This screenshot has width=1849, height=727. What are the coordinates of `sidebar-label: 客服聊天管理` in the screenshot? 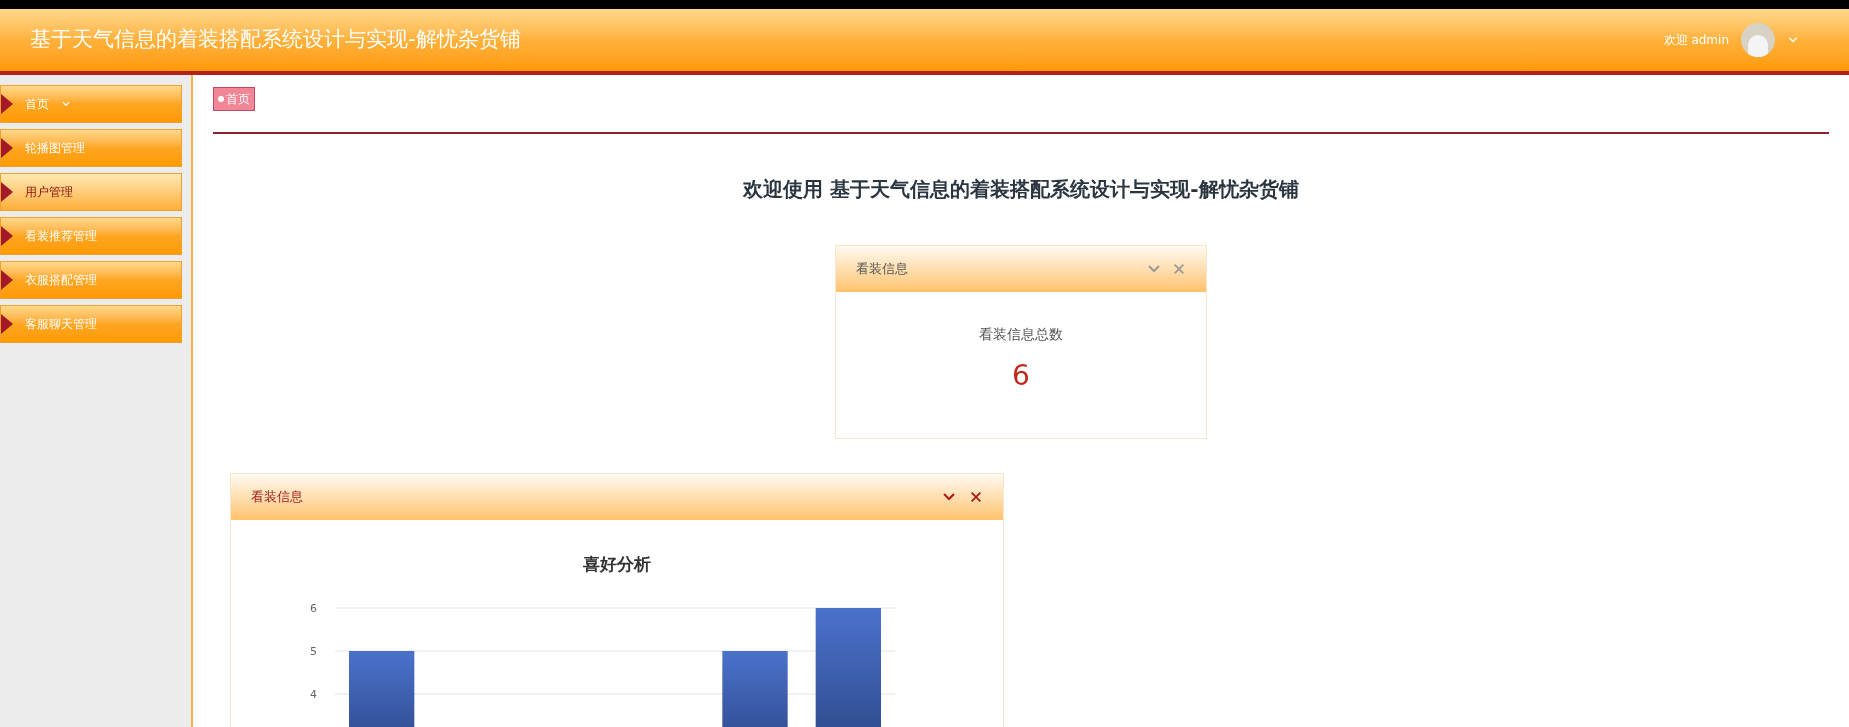 It's located at (61, 324).